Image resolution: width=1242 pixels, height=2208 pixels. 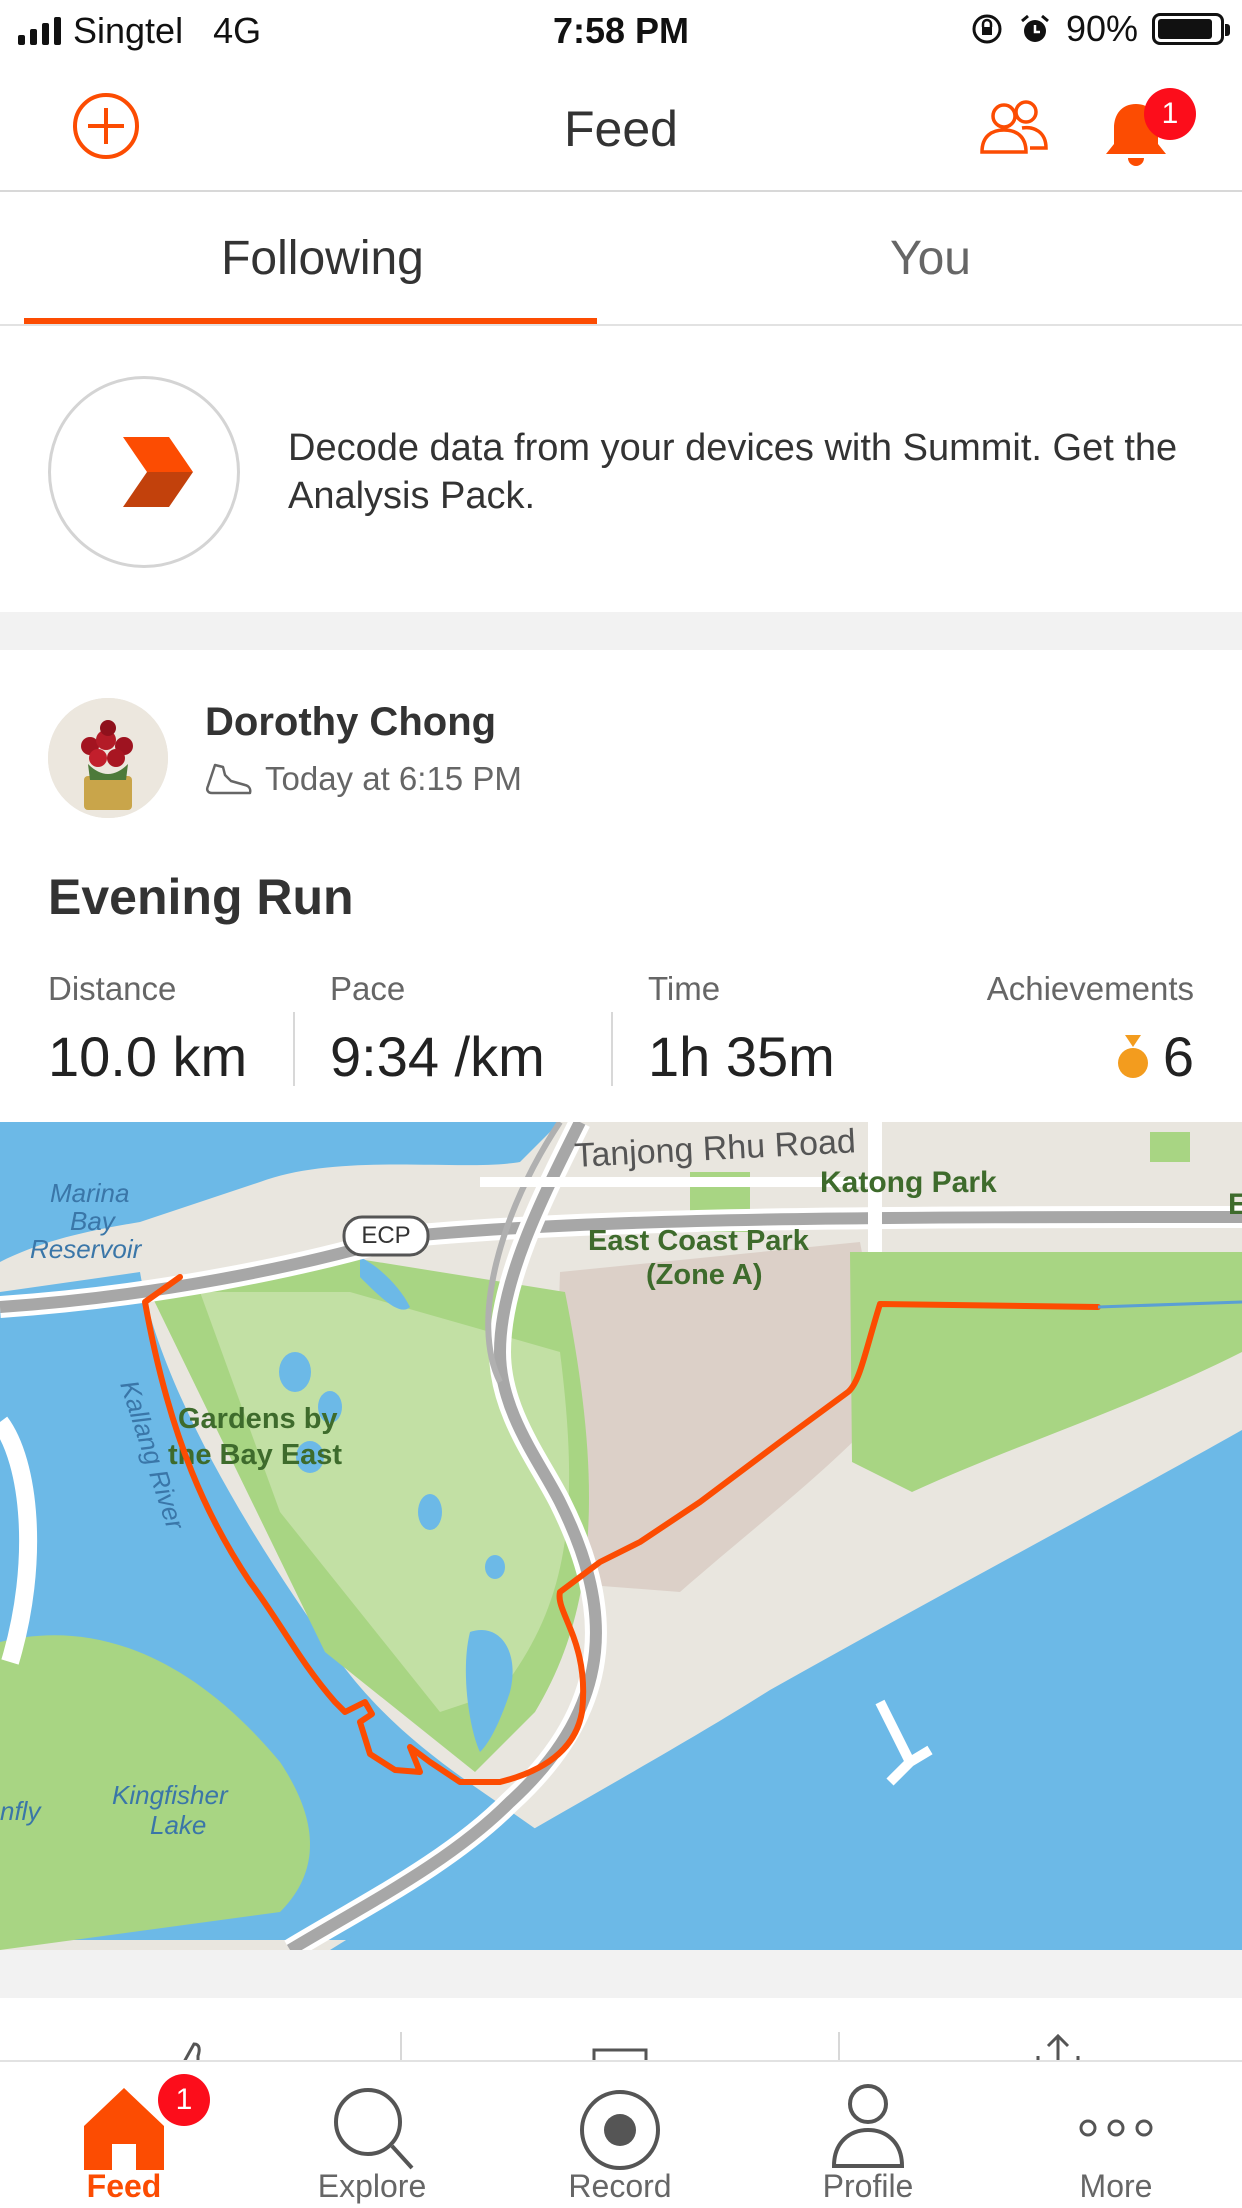 What do you see at coordinates (201, 897) in the screenshot?
I see `activity-title: Evening Run` at bounding box center [201, 897].